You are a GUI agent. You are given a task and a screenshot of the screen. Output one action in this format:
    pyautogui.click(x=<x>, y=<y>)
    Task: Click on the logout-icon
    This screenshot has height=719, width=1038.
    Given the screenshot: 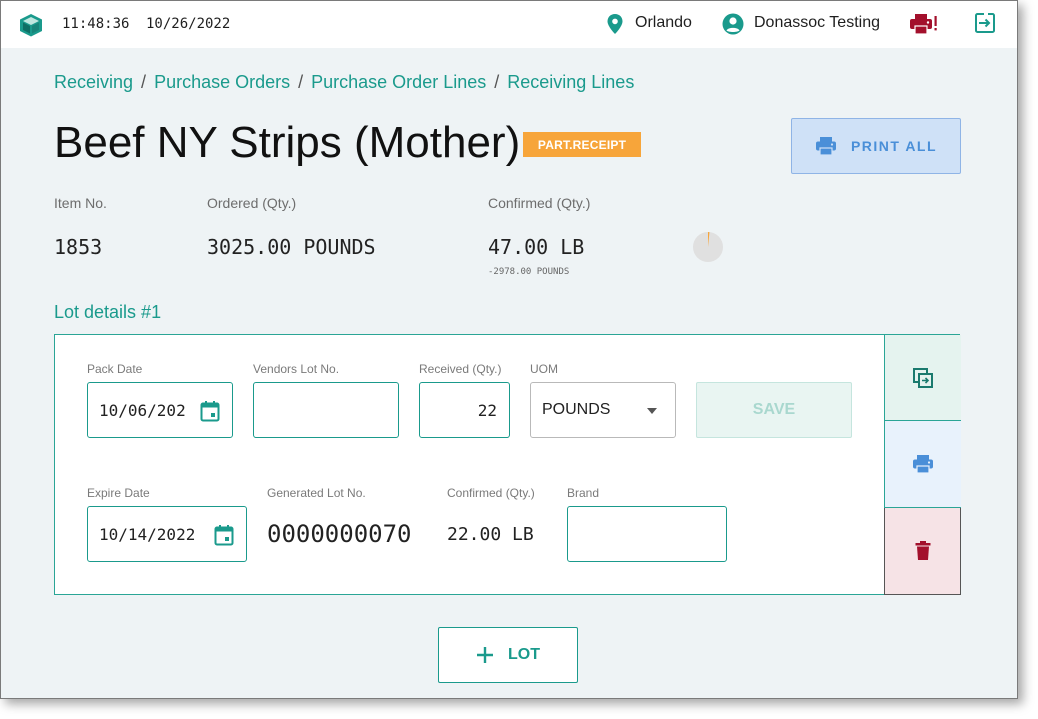 What is the action you would take?
    pyautogui.click(x=985, y=23)
    